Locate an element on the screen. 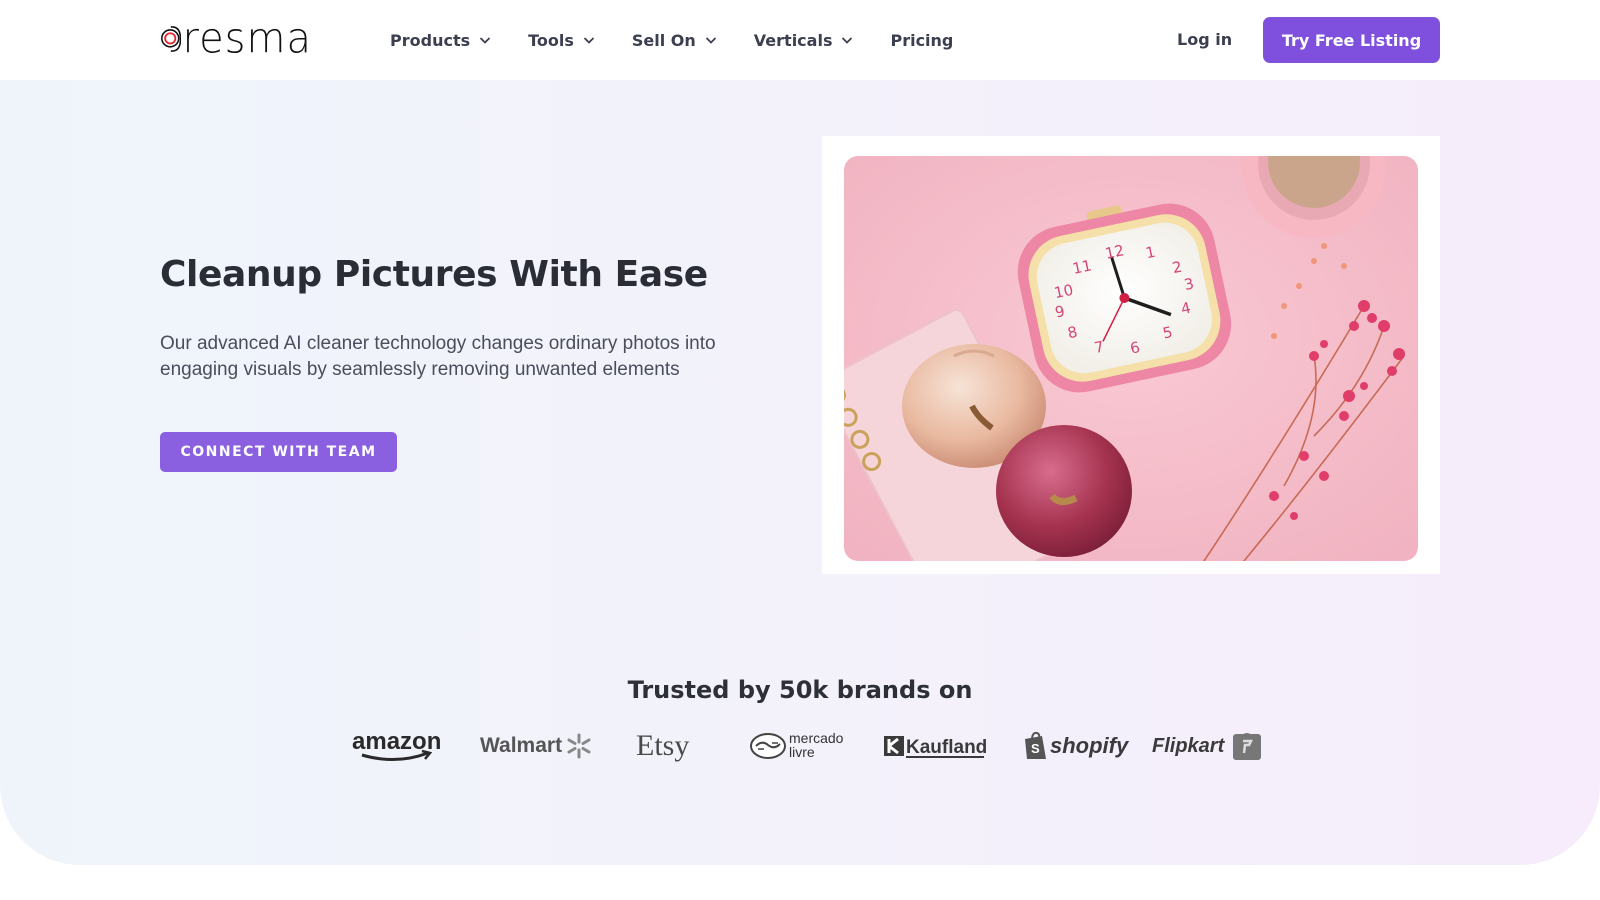  shopify-logo: S shopify is located at coordinates (1075, 746).